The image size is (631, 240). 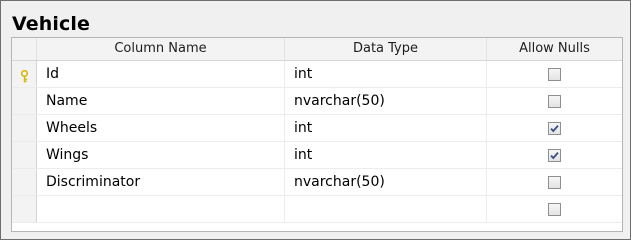 I want to click on grid-header: Column Name Data Type Allow Nulls, so click(x=317, y=49).